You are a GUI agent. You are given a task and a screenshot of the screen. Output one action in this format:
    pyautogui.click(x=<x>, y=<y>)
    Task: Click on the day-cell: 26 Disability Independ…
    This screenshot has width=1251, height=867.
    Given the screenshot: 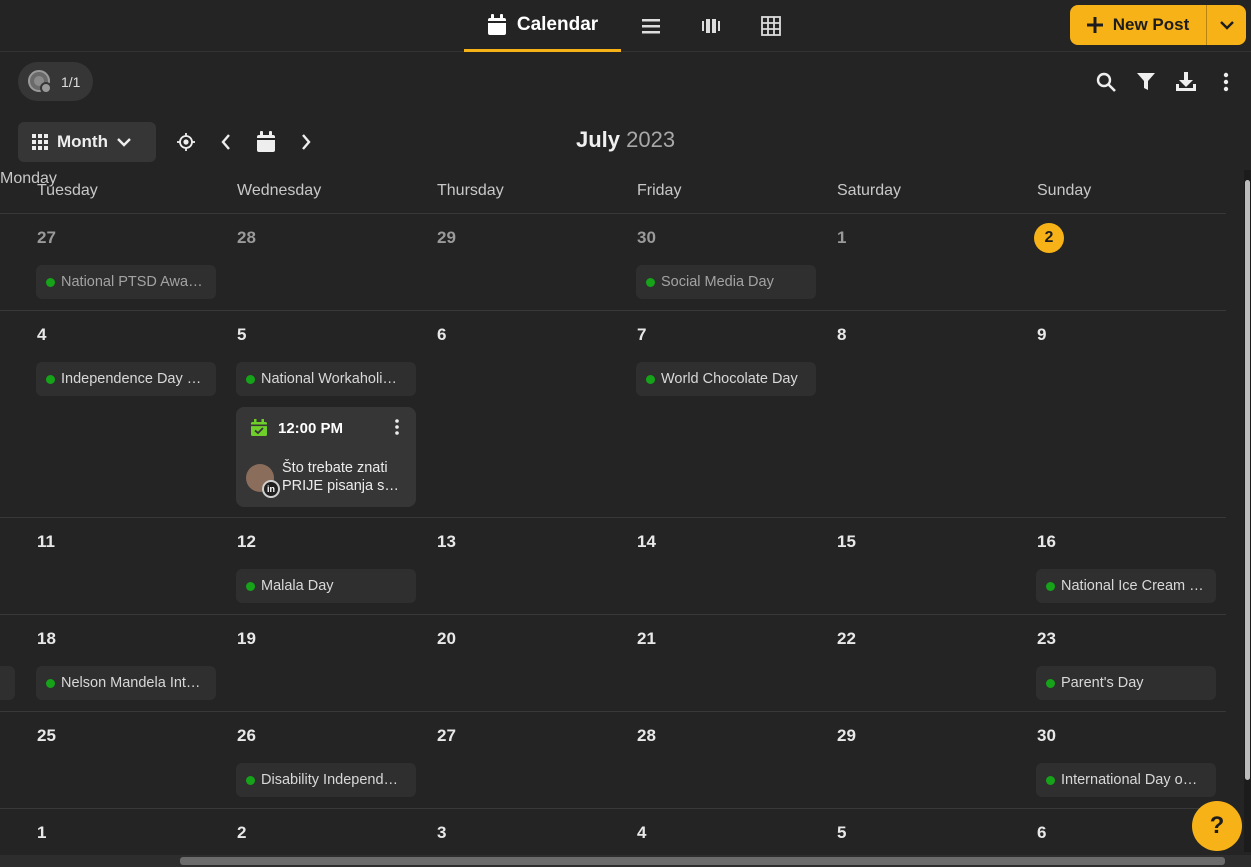 What is the action you would take?
    pyautogui.click(x=308, y=760)
    